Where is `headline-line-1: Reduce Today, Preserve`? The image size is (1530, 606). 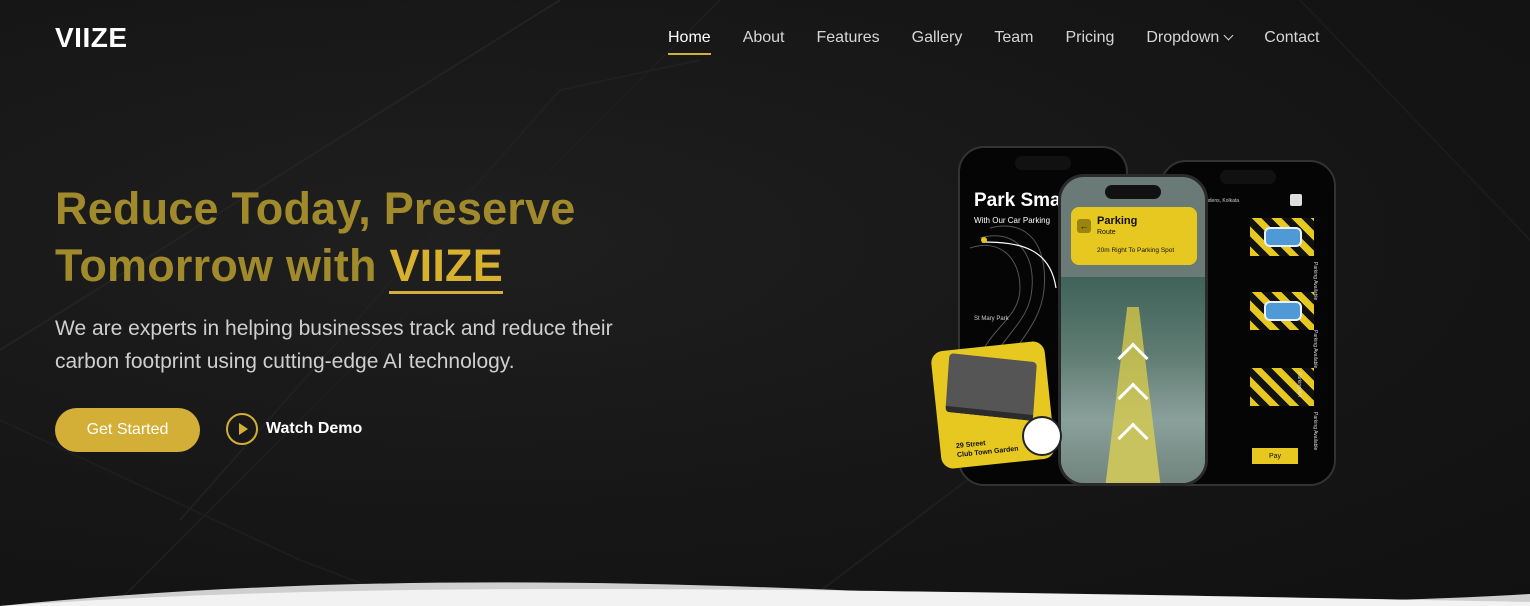 headline-line-1: Reduce Today, Preserve is located at coordinates (315, 208).